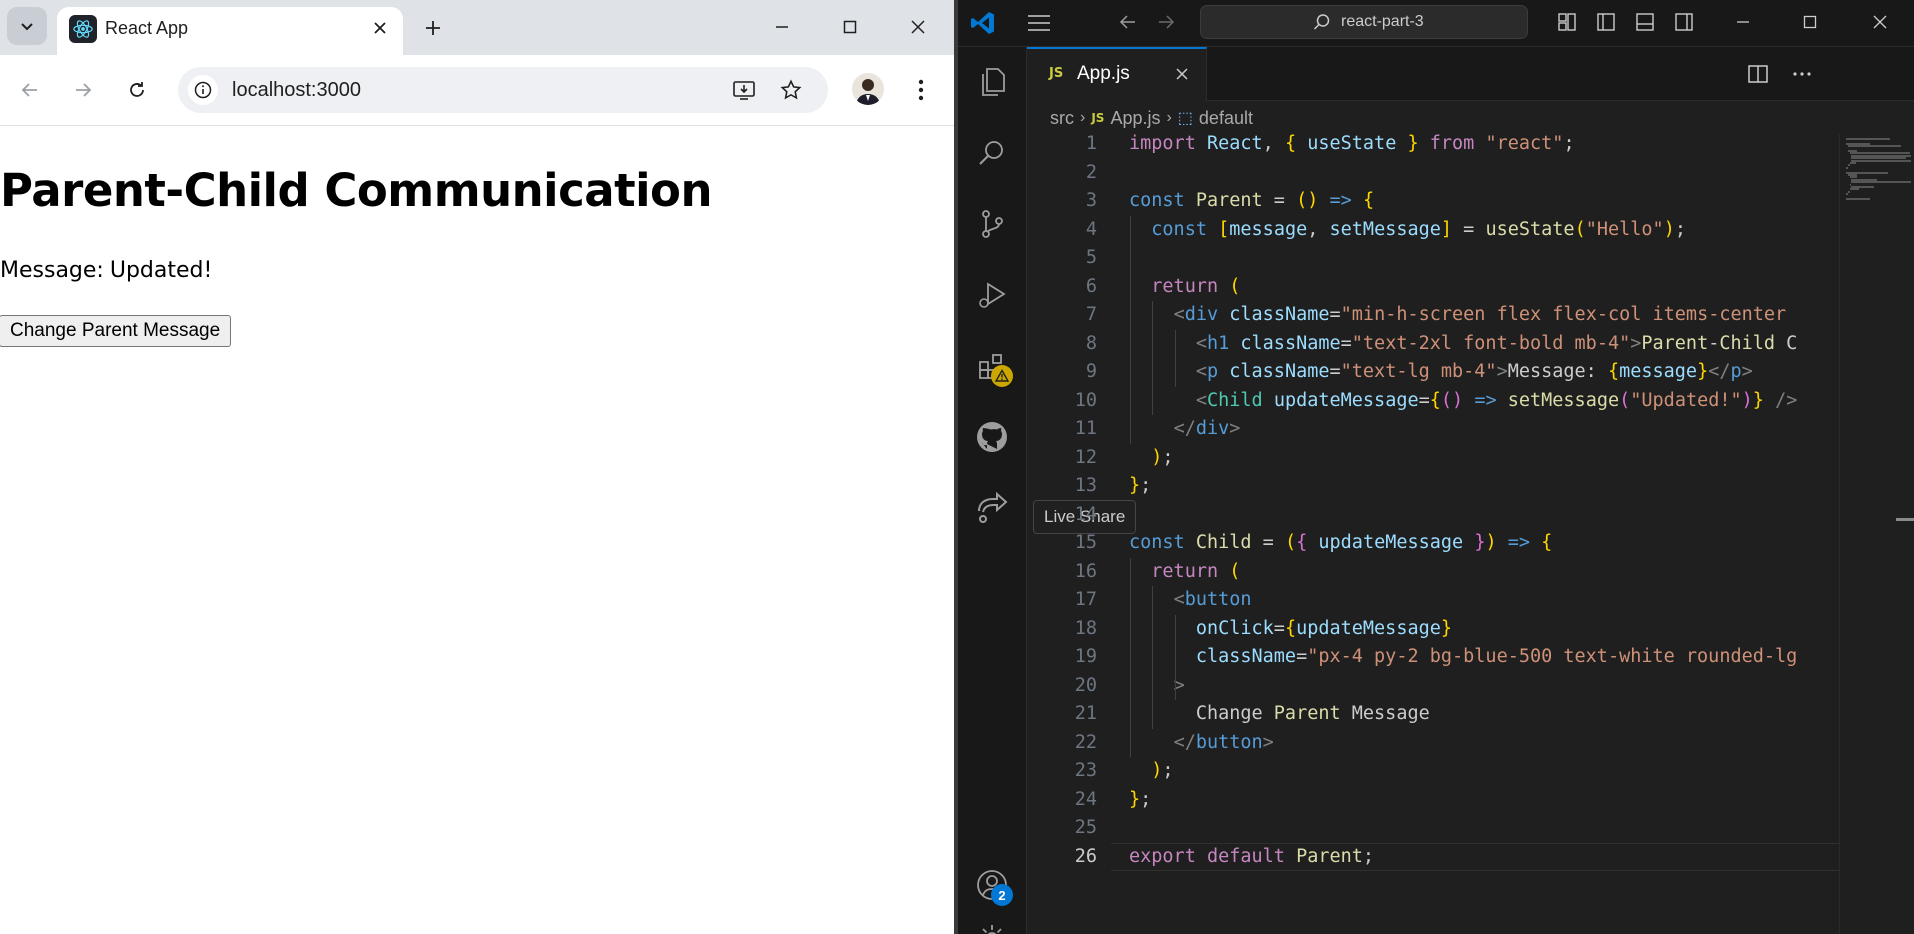 This screenshot has height=934, width=1914. I want to click on bookmark-star-icon, so click(791, 90).